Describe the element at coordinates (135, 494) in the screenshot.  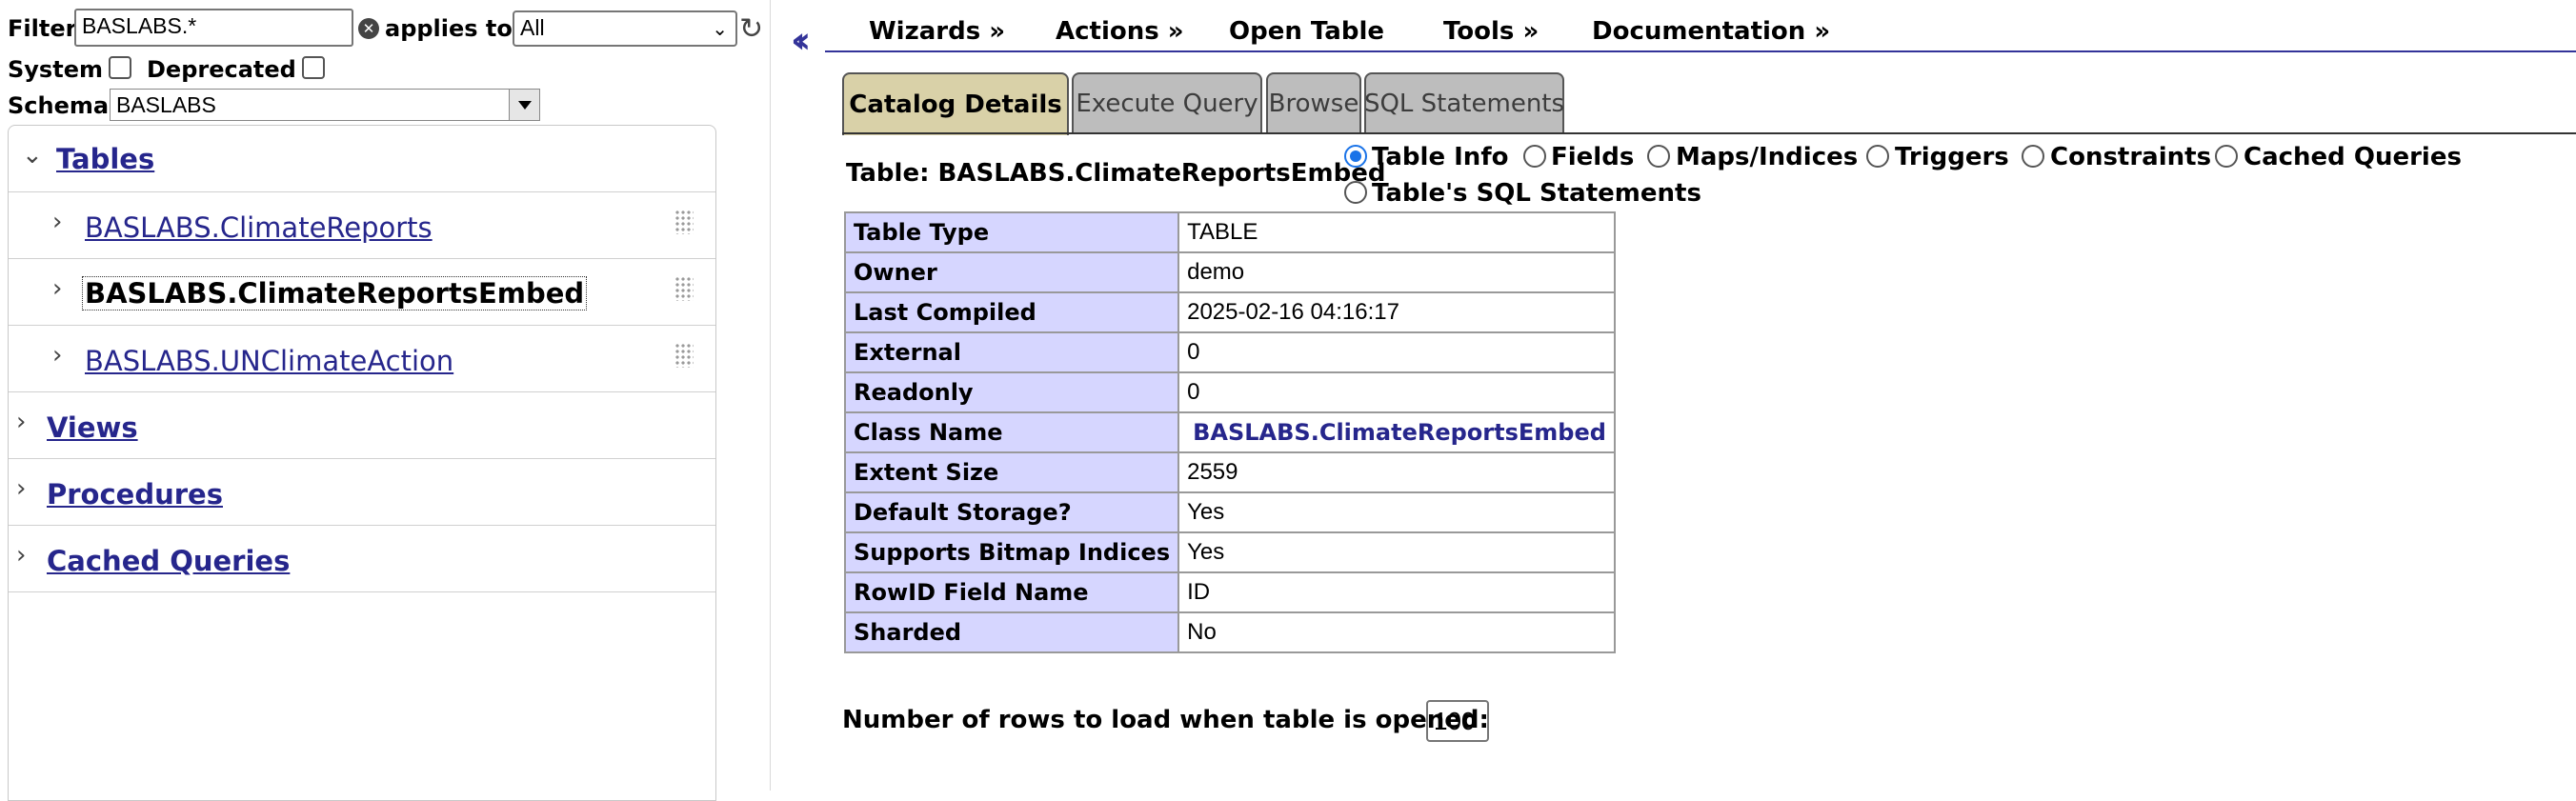
I see `tree-section-procedures-link: Procedures` at that location.